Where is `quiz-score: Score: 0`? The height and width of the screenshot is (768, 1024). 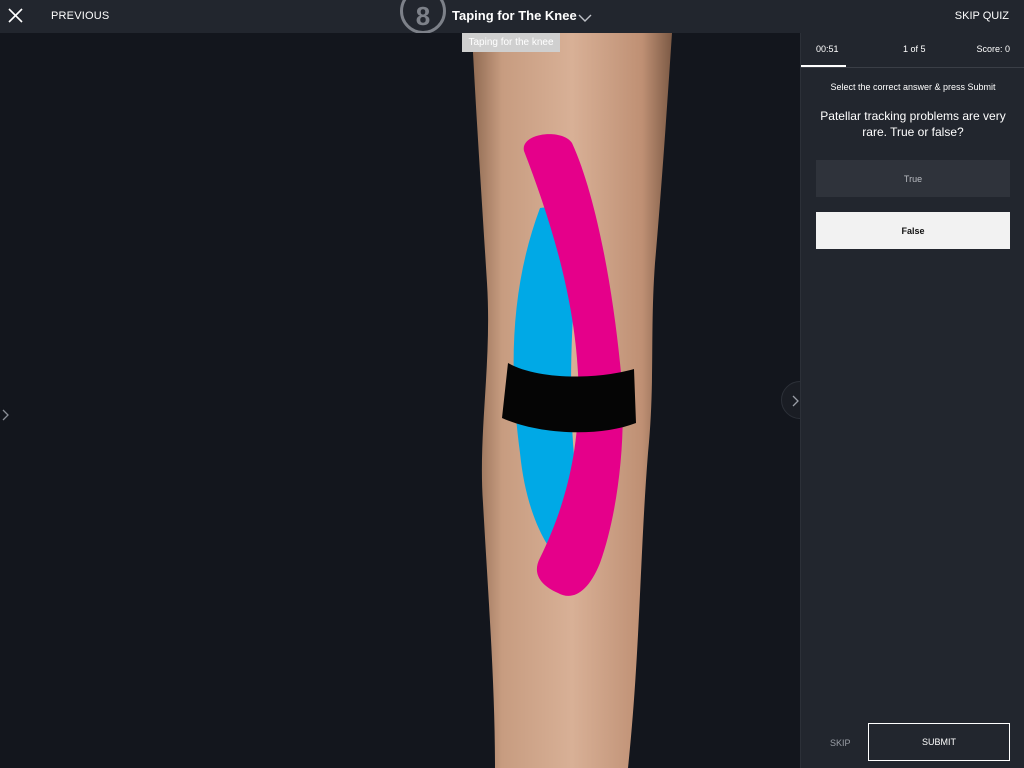
quiz-score: Score: 0 is located at coordinates (993, 49).